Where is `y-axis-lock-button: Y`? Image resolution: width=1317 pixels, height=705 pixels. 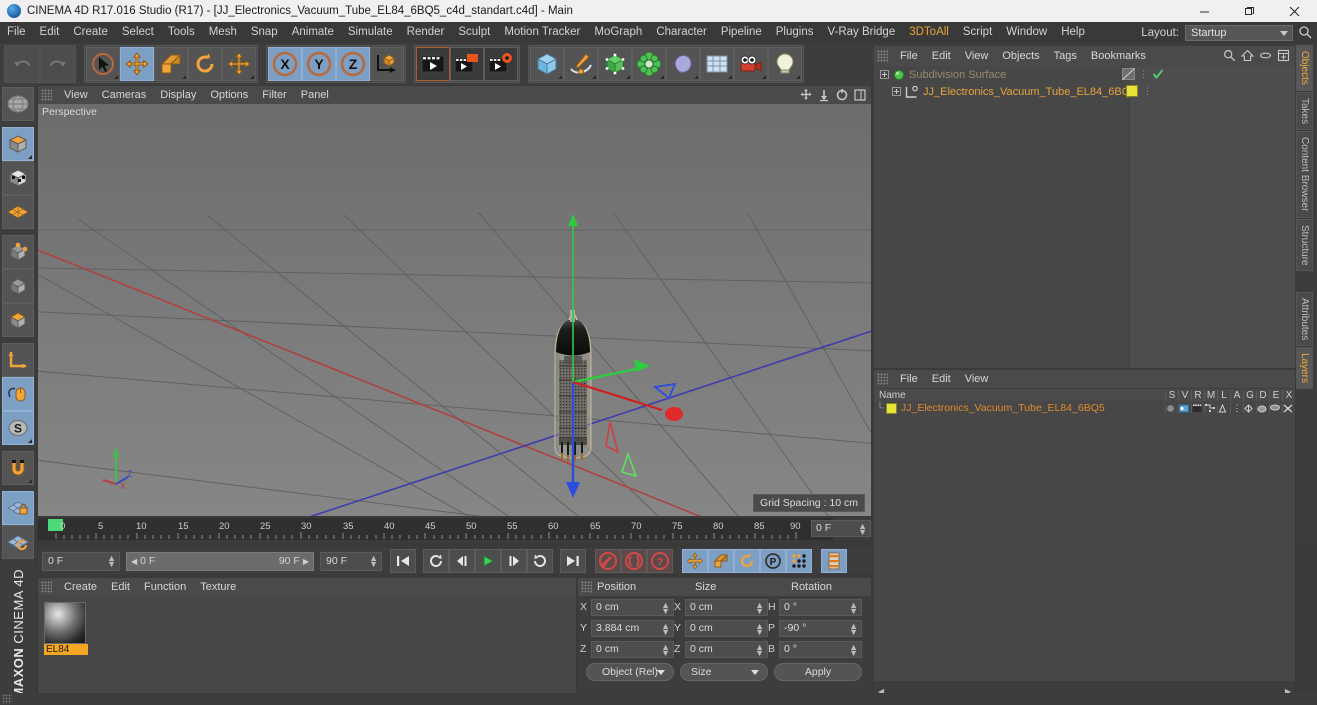 y-axis-lock-button: Y is located at coordinates (319, 64).